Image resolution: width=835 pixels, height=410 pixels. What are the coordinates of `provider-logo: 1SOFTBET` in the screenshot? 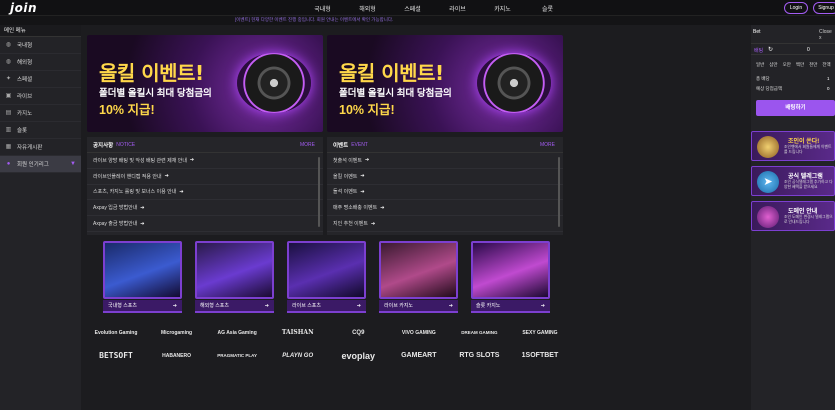 It's located at (540, 355).